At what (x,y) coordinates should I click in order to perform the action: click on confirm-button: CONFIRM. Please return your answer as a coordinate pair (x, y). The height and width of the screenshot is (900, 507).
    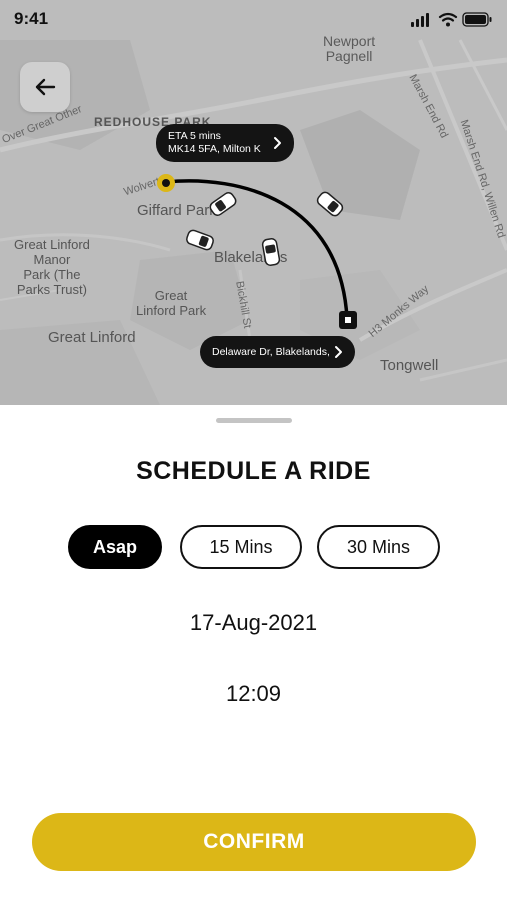
    Looking at the image, I should click on (254, 842).